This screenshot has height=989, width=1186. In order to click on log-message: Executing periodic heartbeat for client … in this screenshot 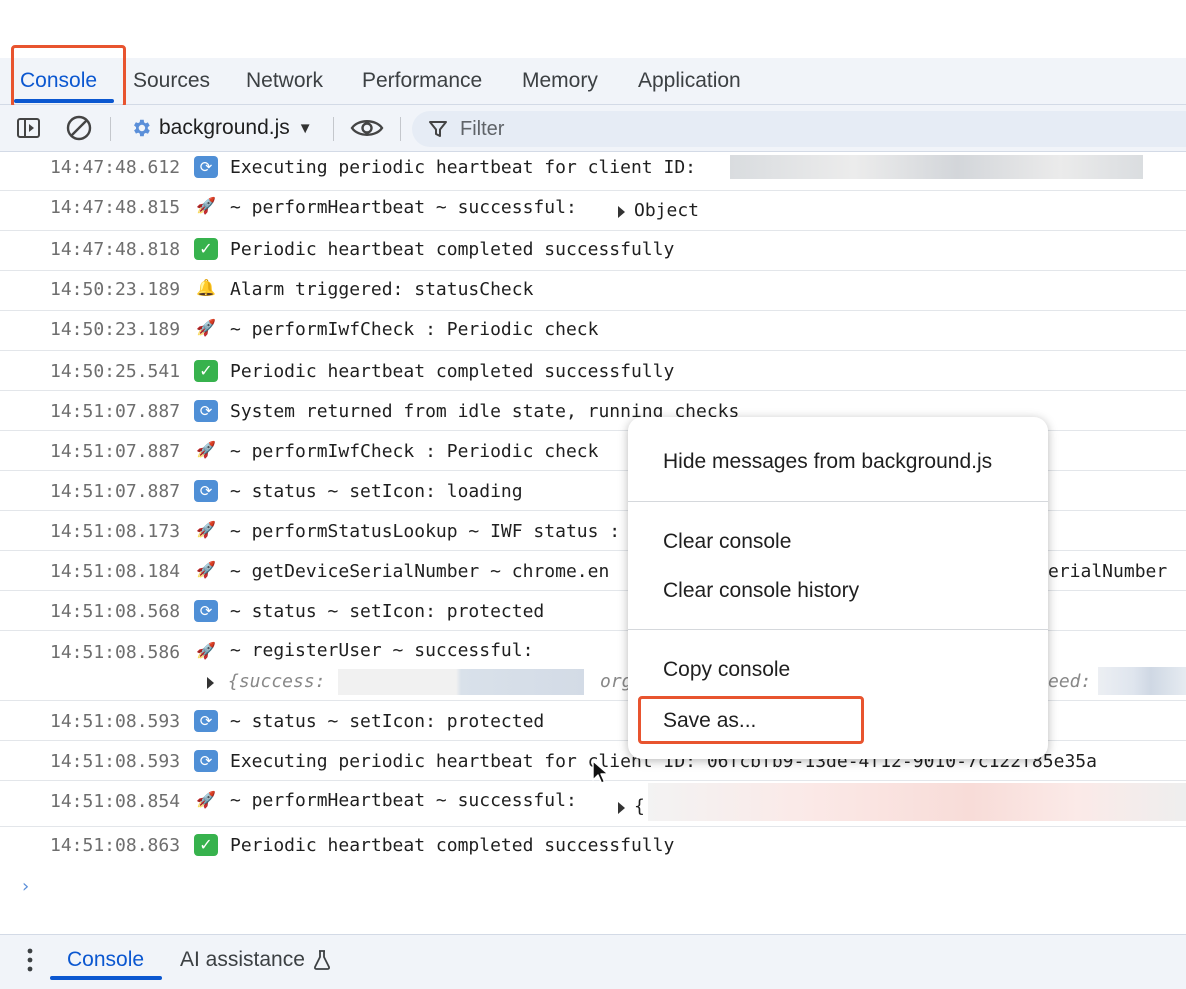, I will do `click(463, 167)`.